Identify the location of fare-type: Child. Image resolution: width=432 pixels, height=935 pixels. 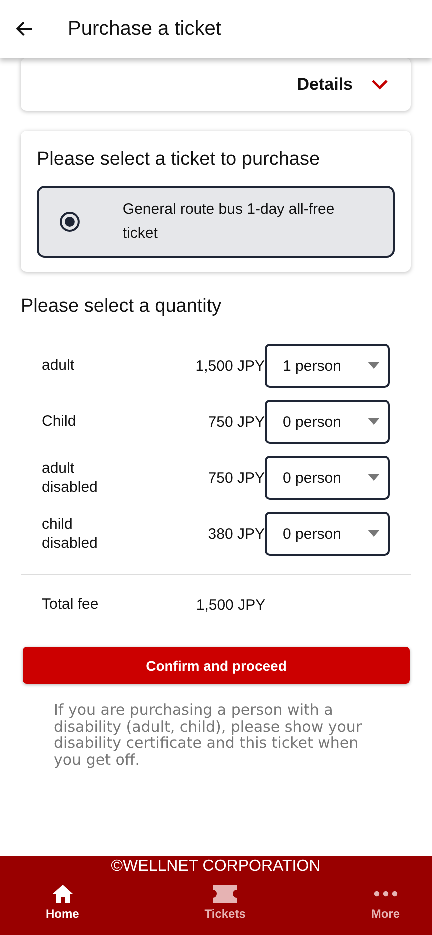
(60, 422).